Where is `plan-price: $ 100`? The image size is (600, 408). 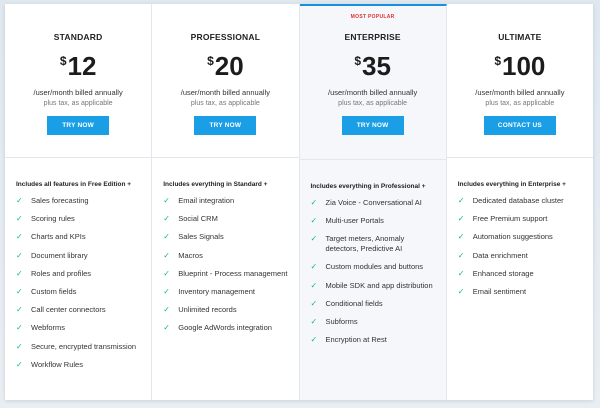 plan-price: $ 100 is located at coordinates (520, 67).